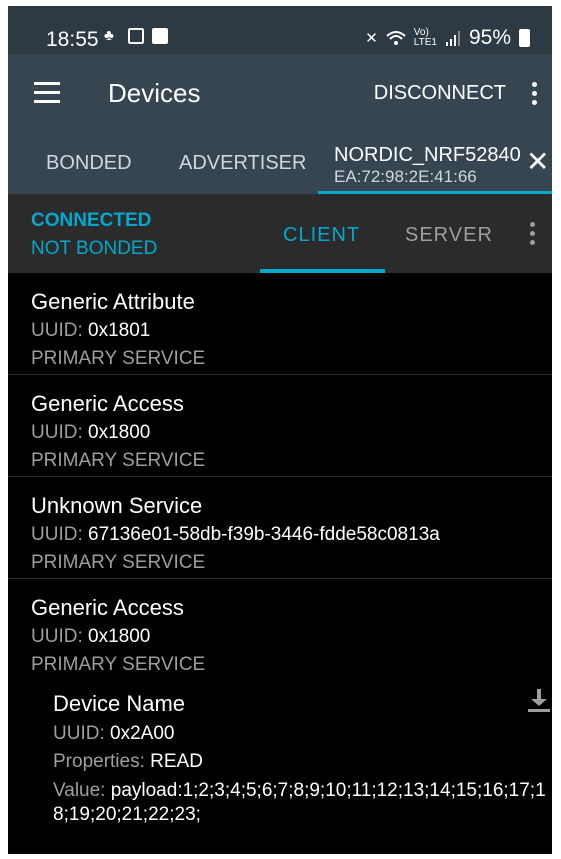 The image size is (561, 859). What do you see at coordinates (427, 155) in the screenshot?
I see `tab-device-name: NORDIC_NRF52840` at bounding box center [427, 155].